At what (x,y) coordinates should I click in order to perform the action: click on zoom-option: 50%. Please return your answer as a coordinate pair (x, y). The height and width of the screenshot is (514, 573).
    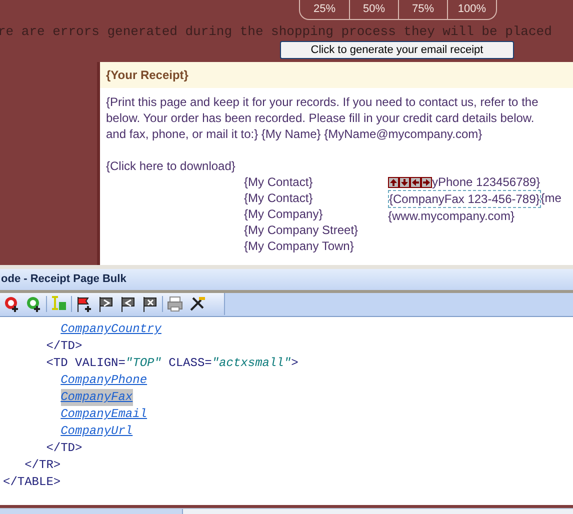
    Looking at the image, I should click on (373, 9).